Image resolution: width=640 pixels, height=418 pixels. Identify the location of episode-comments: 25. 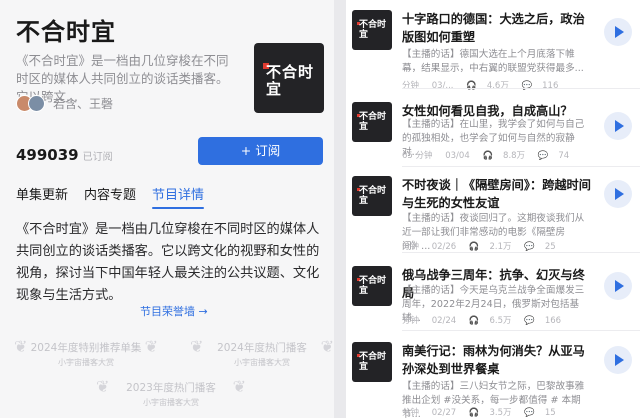
(550, 247).